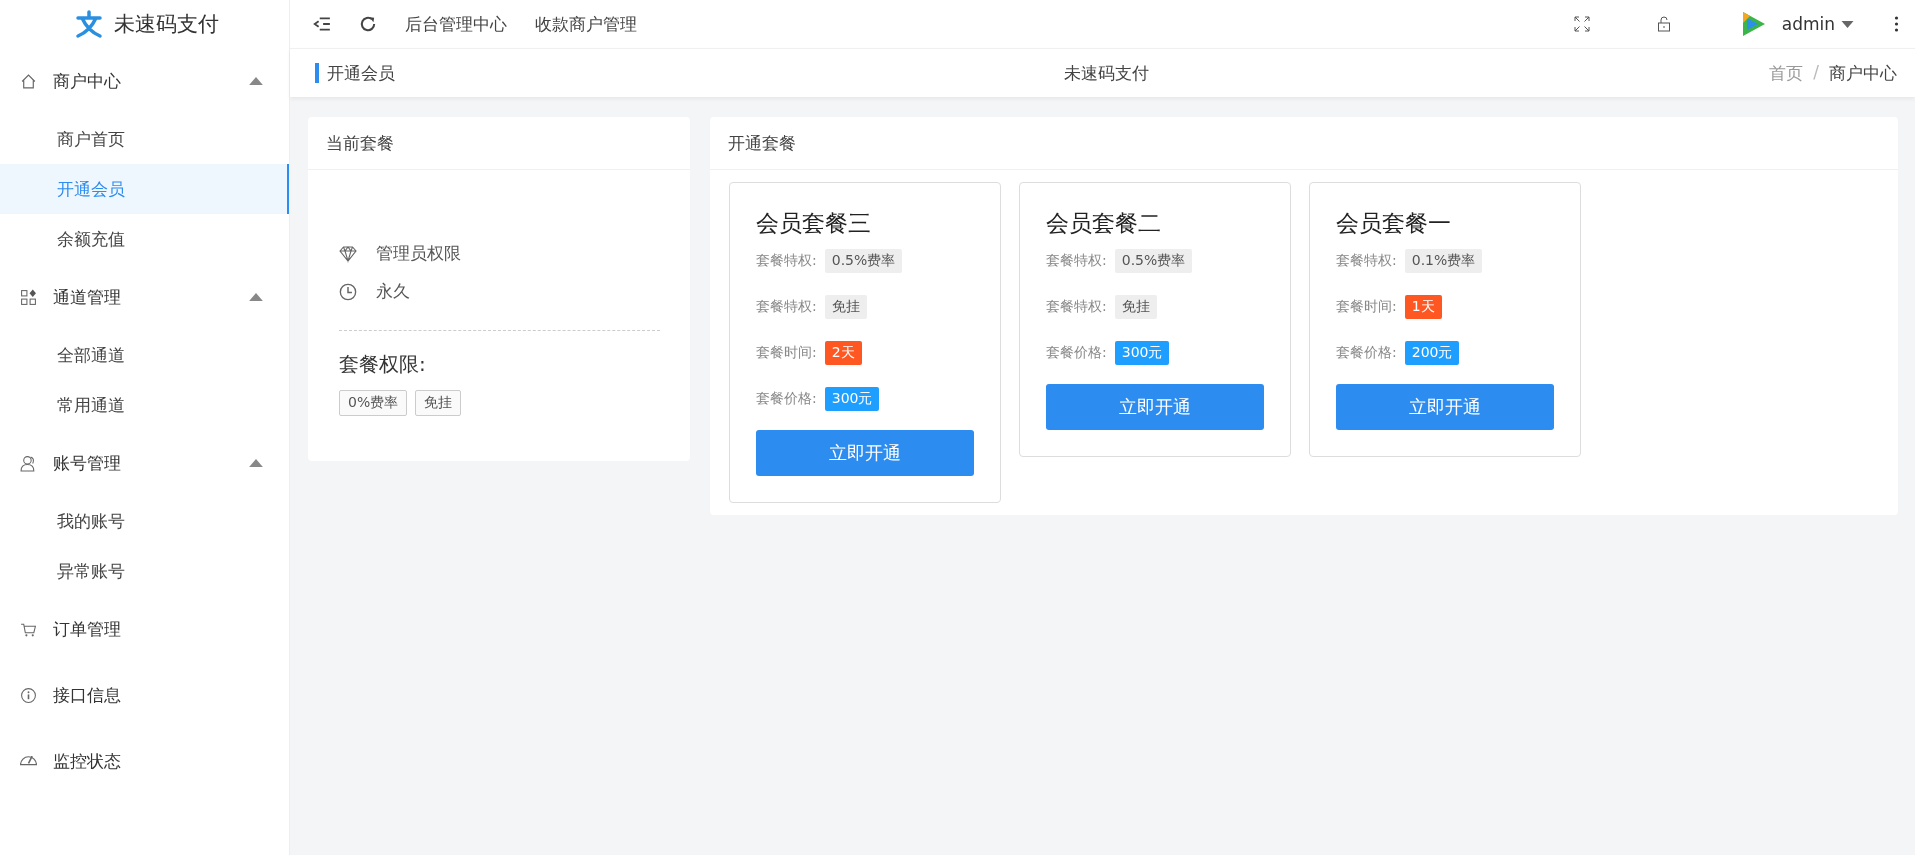 The image size is (1915, 855). What do you see at coordinates (144, 571) in the screenshot?
I see `menu-item: 异常账号` at bounding box center [144, 571].